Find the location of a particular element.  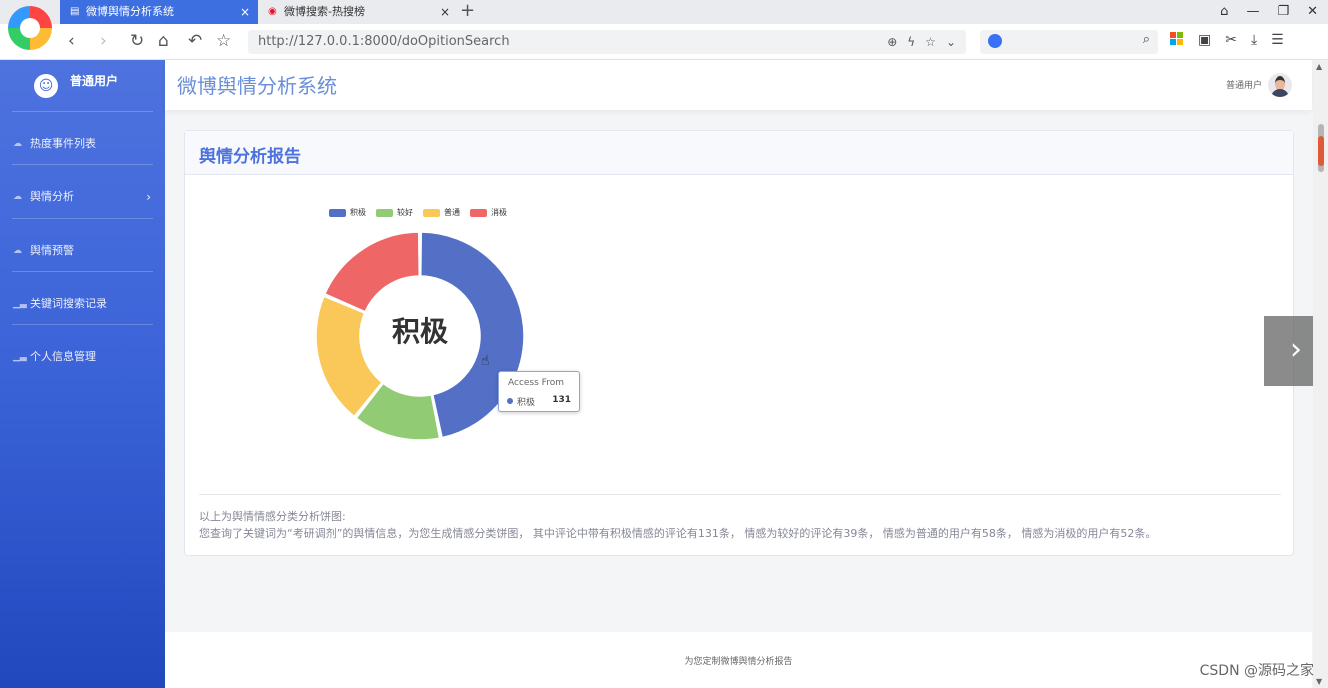

laugh-icon: ☺ is located at coordinates (46, 86).